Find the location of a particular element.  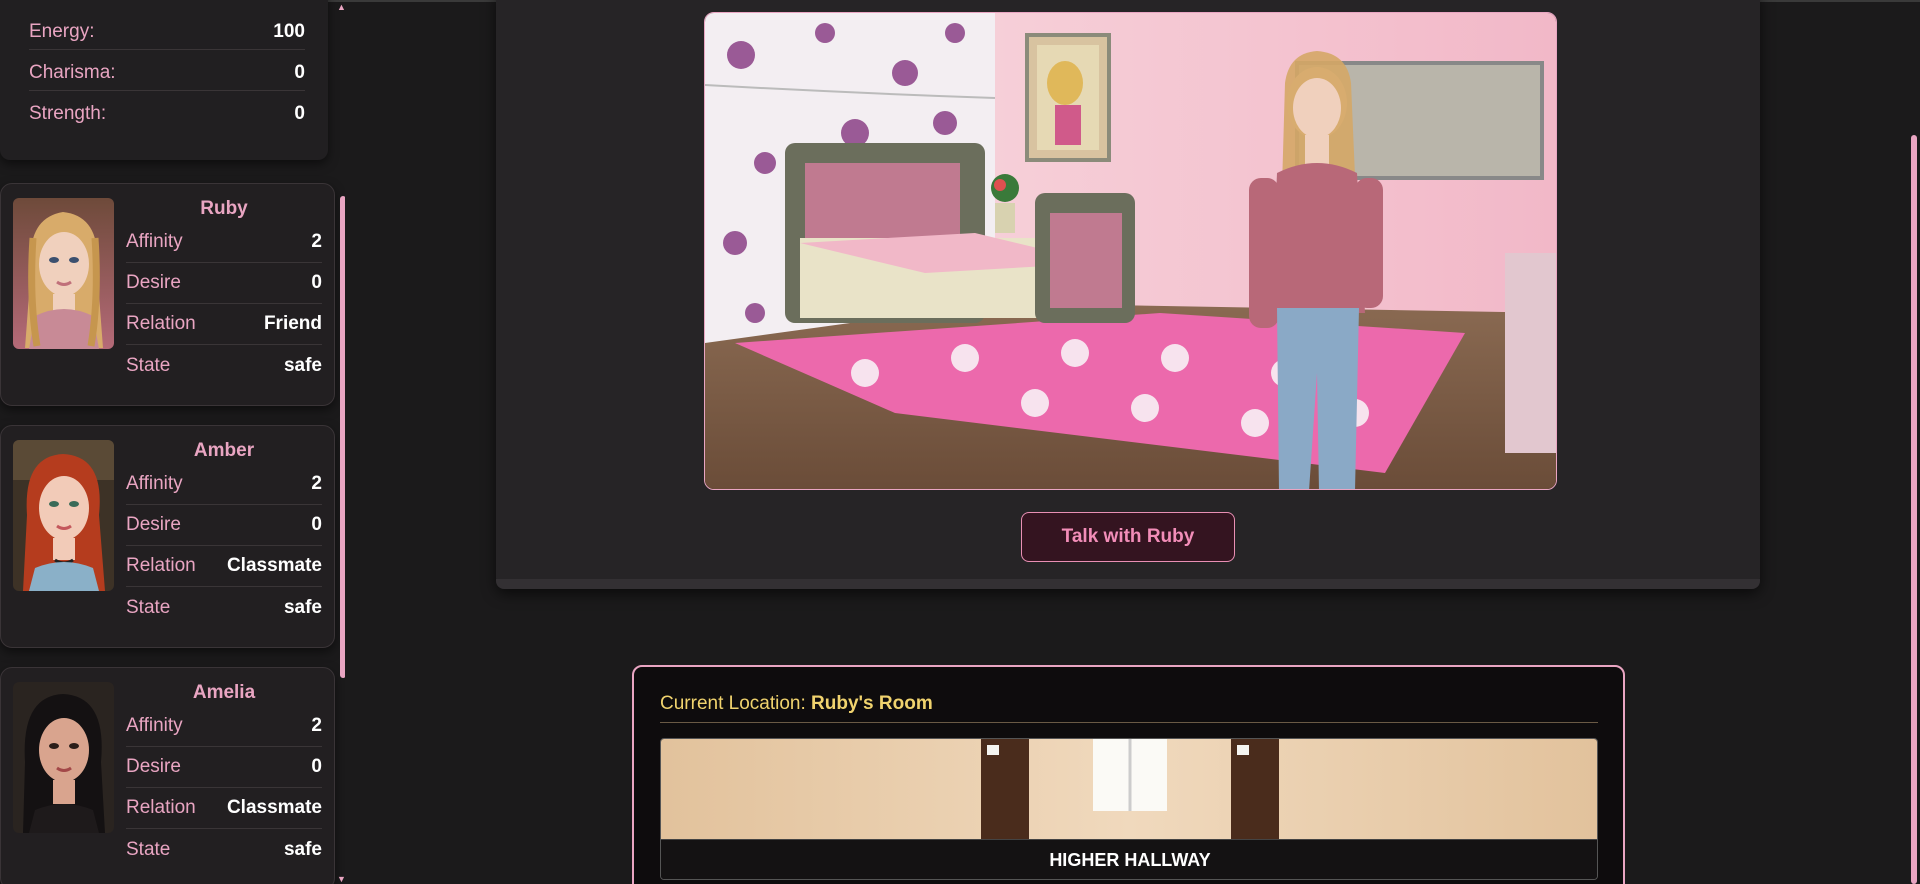

current-location-label: Current Location: is located at coordinates (733, 703).